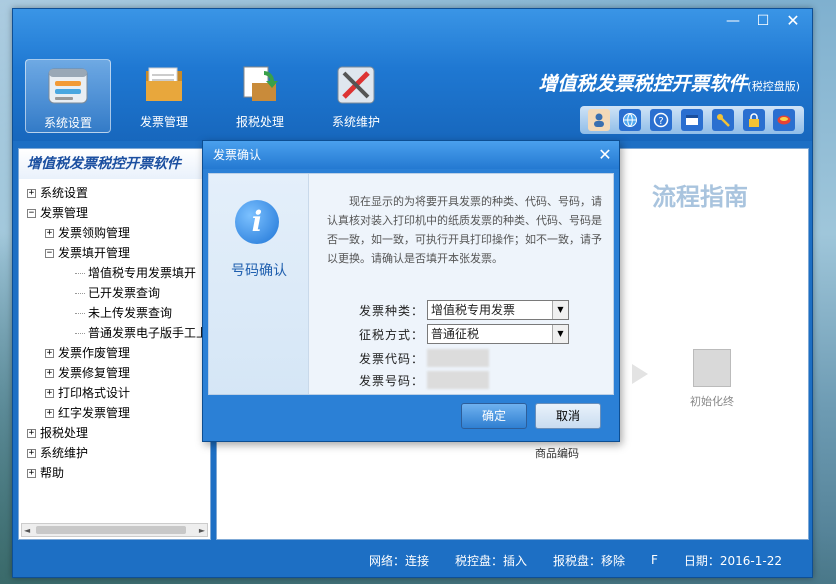  What do you see at coordinates (259, 284) in the screenshot?
I see `dialog-side-panel: i 号码确认` at bounding box center [259, 284].